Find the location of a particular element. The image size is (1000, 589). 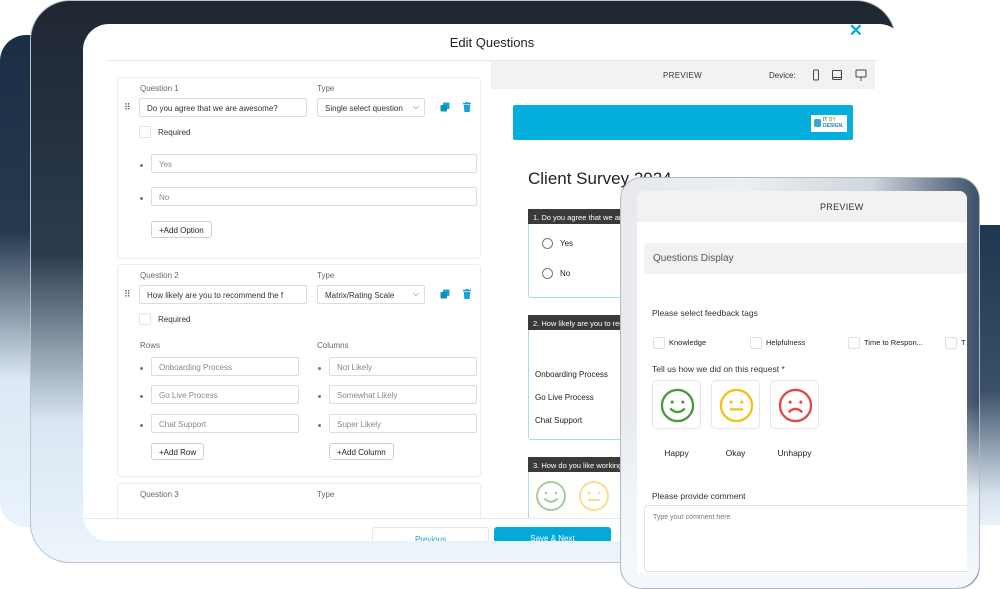

question-label: Question 1 is located at coordinates (159, 88).